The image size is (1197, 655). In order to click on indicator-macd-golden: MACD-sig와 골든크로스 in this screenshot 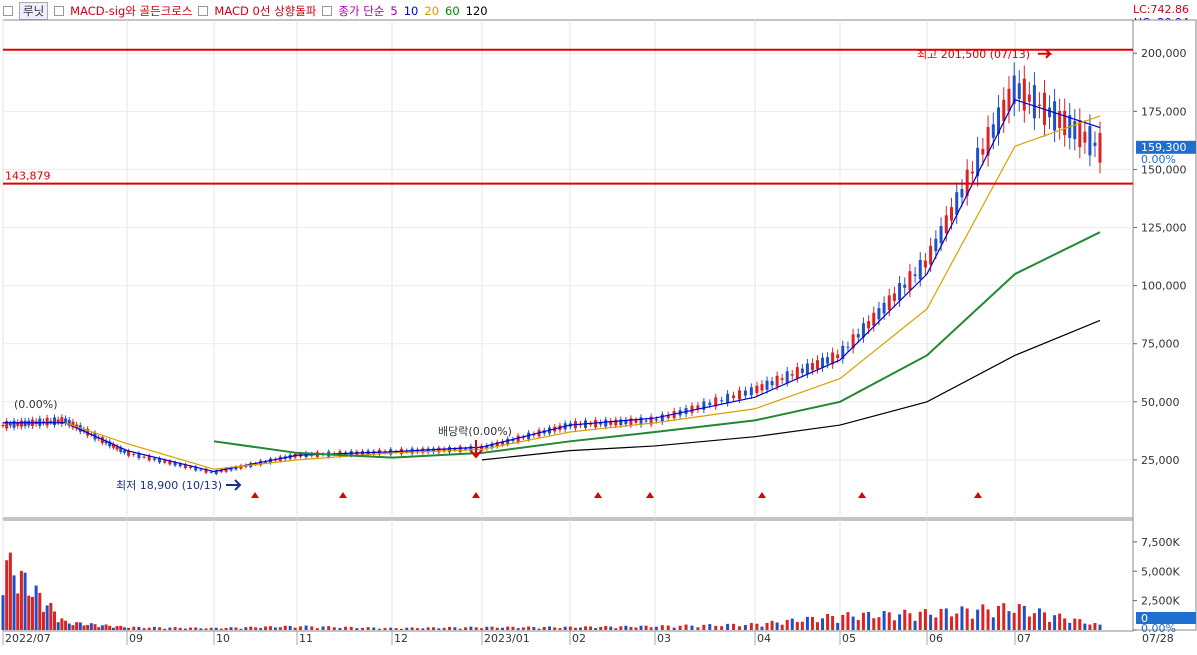, I will do `click(131, 11)`.